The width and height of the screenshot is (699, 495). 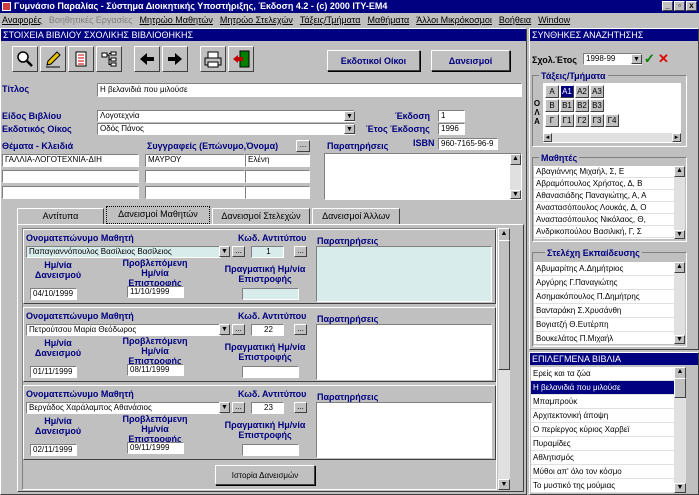 I want to click on loan-student-field: Βεργάδος Χαράλαμπος Αθανάσιος, so click(x=123, y=408).